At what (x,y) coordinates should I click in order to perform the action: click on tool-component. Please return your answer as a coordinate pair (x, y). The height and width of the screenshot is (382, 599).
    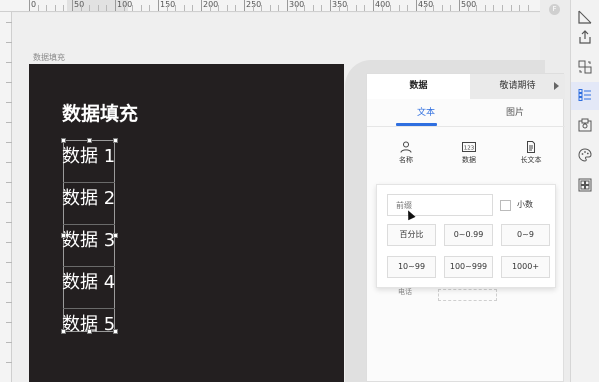
    Looking at the image, I should click on (585, 126).